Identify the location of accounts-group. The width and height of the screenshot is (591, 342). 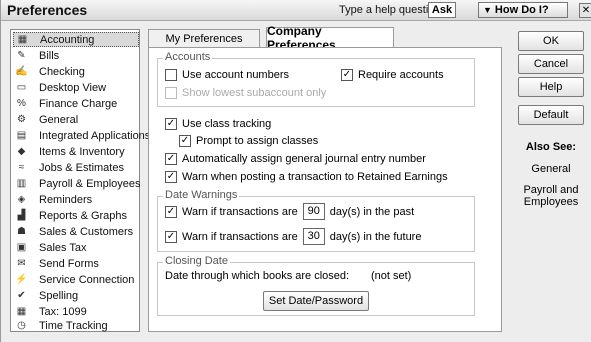
(316, 82).